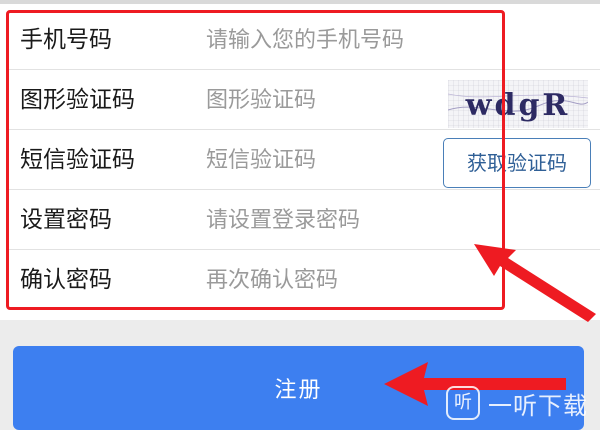 Image resolution: width=600 pixels, height=430 pixels. I want to click on row-confirm-password: 确认密码, so click(300, 280).